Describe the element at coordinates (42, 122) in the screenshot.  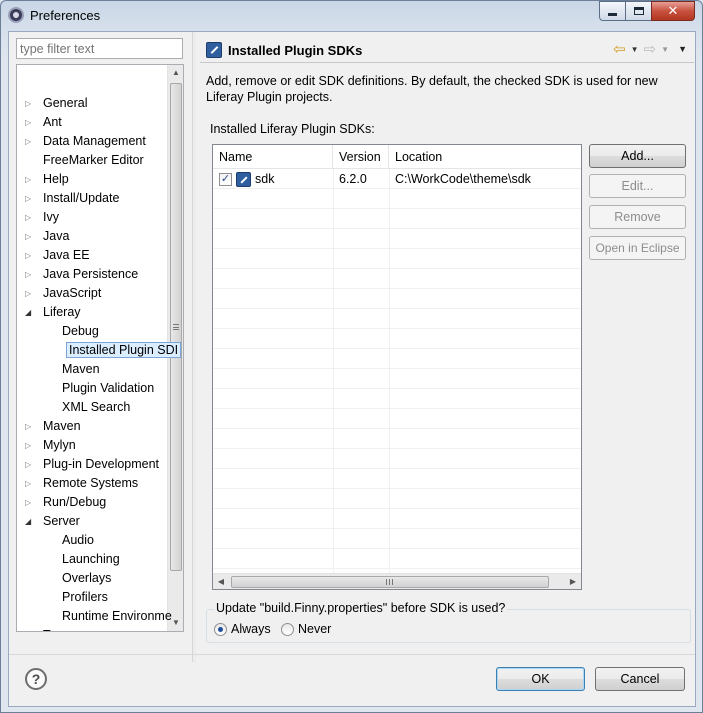
I see `tree-item: ▷ Ant` at that location.